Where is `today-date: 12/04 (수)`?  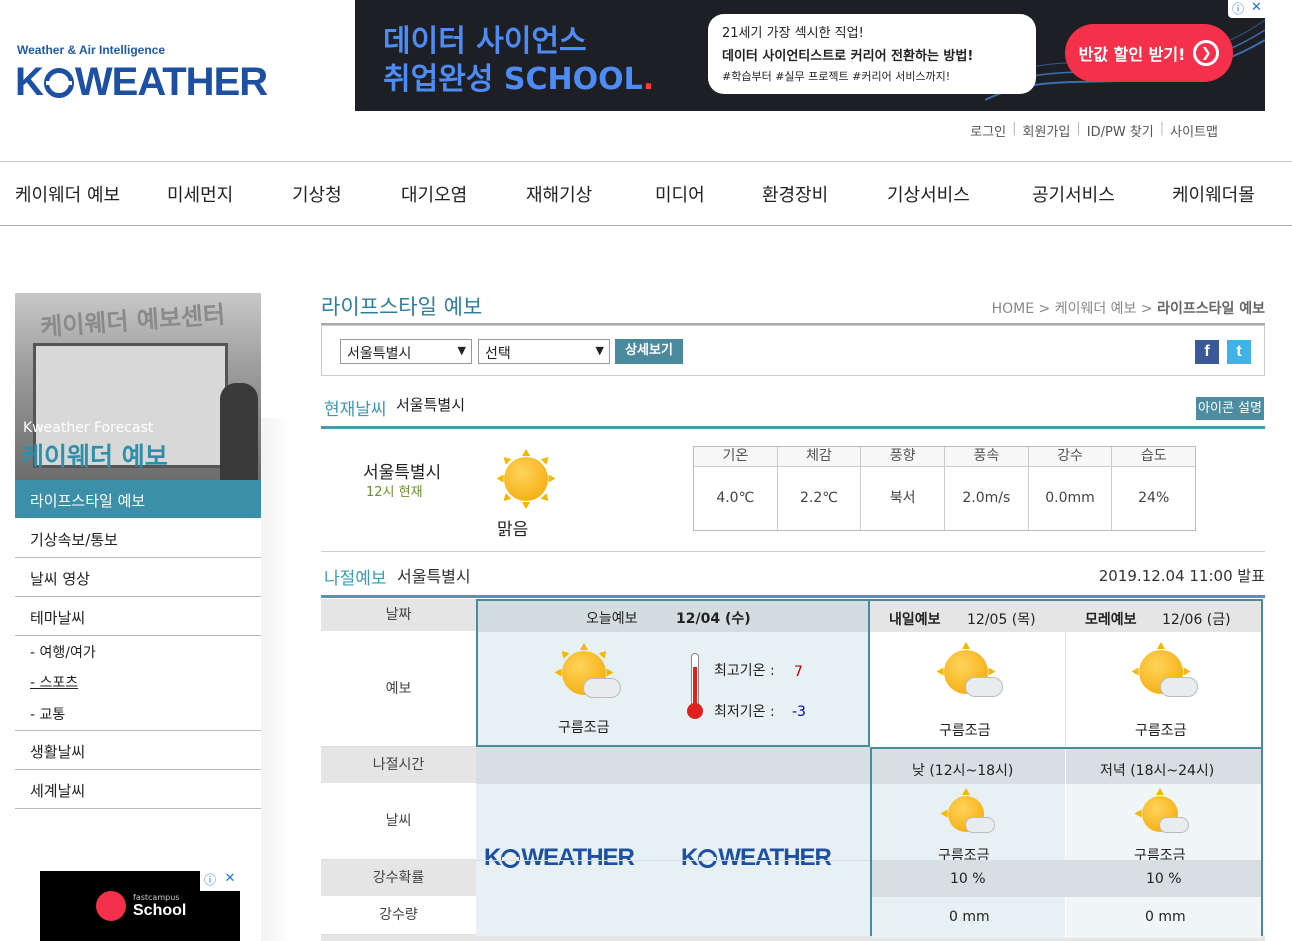 today-date: 12/04 (수) is located at coordinates (713, 619).